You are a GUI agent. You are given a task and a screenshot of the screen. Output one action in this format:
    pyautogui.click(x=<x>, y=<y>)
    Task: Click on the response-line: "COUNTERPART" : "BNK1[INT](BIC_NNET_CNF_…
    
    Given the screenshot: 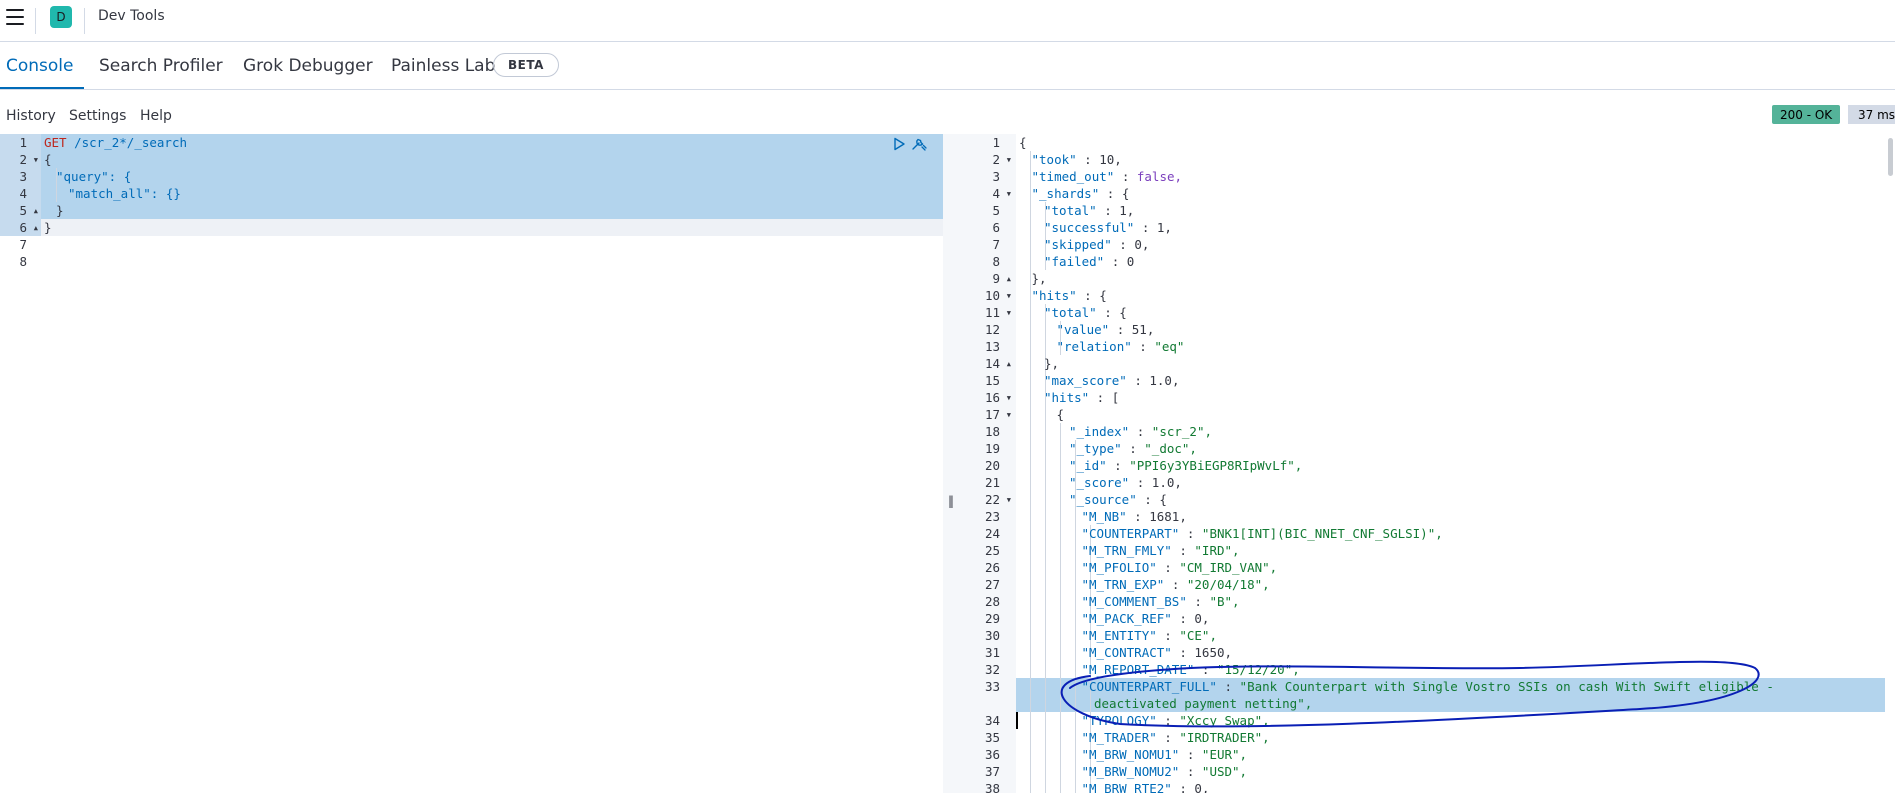 What is the action you would take?
    pyautogui.click(x=1262, y=533)
    